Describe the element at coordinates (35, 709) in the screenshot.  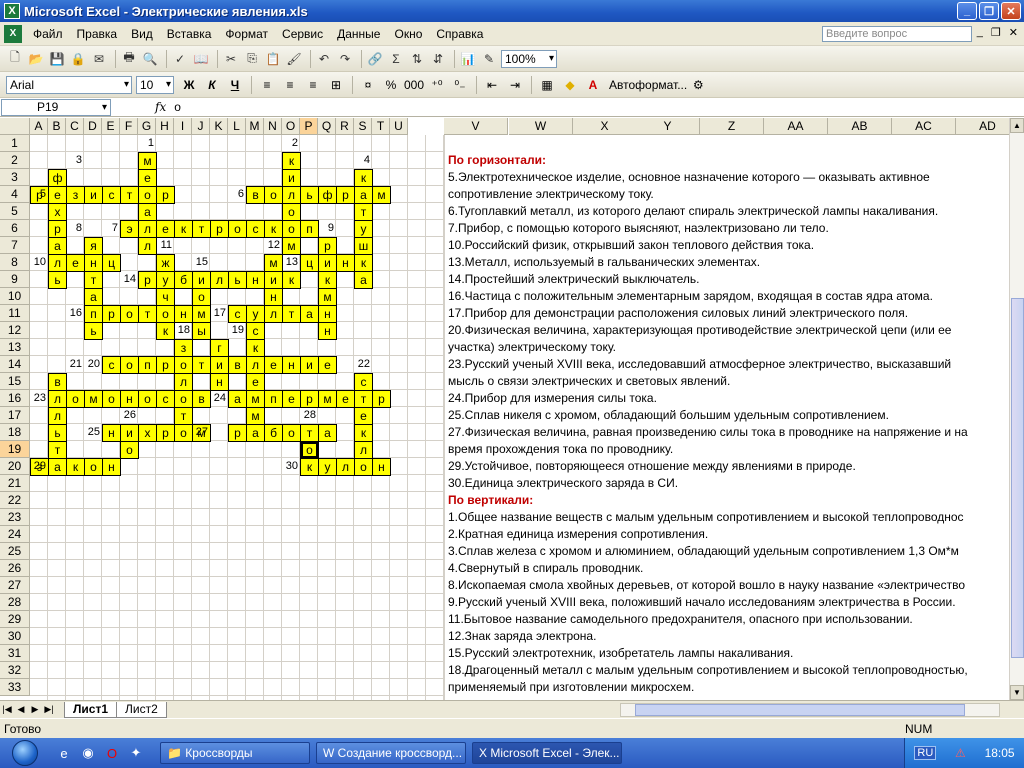
I see `next-sheet-icon: ▶` at that location.